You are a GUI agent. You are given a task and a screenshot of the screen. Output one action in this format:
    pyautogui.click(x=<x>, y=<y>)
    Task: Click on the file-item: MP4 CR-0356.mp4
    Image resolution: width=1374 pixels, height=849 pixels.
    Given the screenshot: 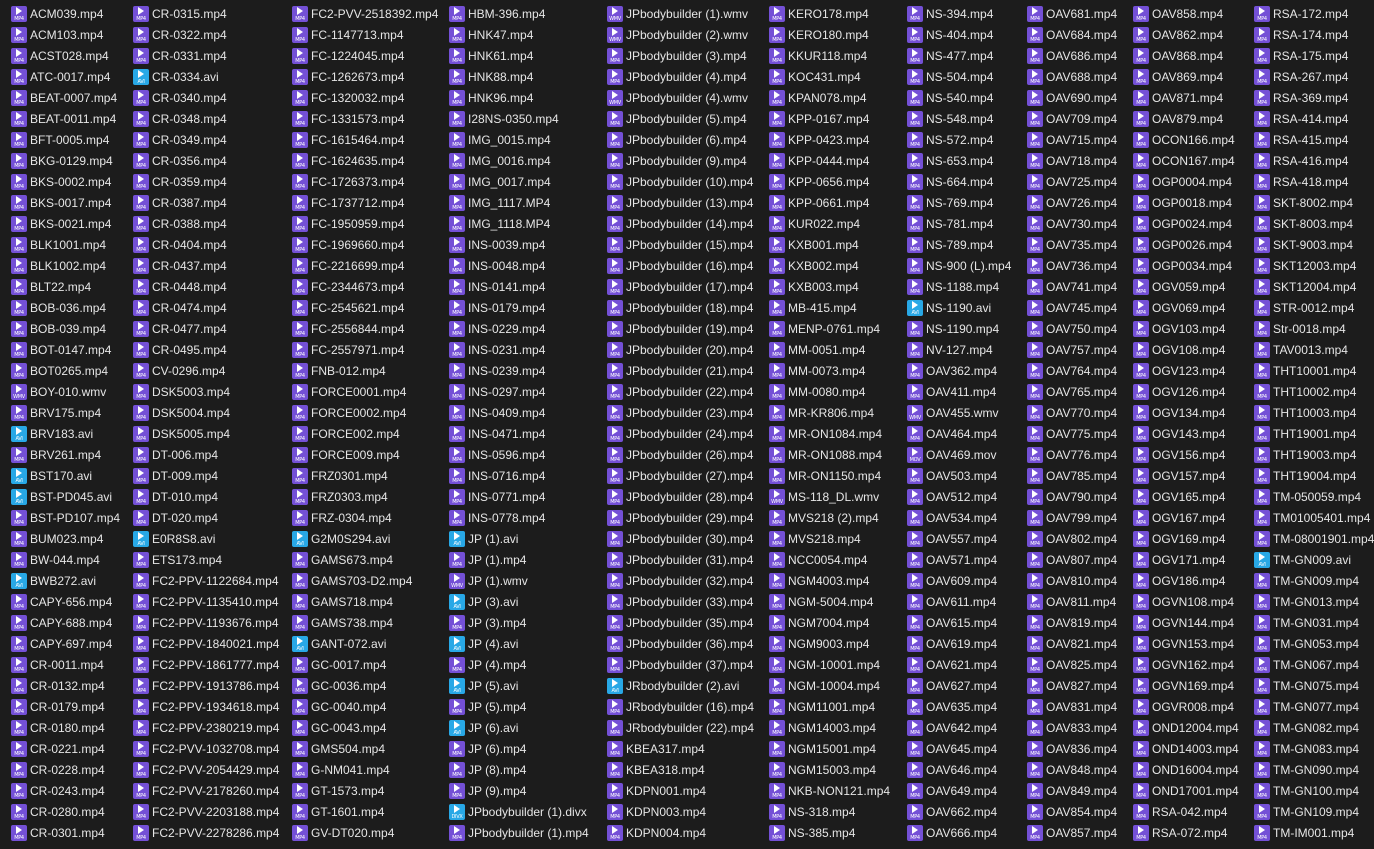 What is the action you would take?
    pyautogui.click(x=206, y=160)
    